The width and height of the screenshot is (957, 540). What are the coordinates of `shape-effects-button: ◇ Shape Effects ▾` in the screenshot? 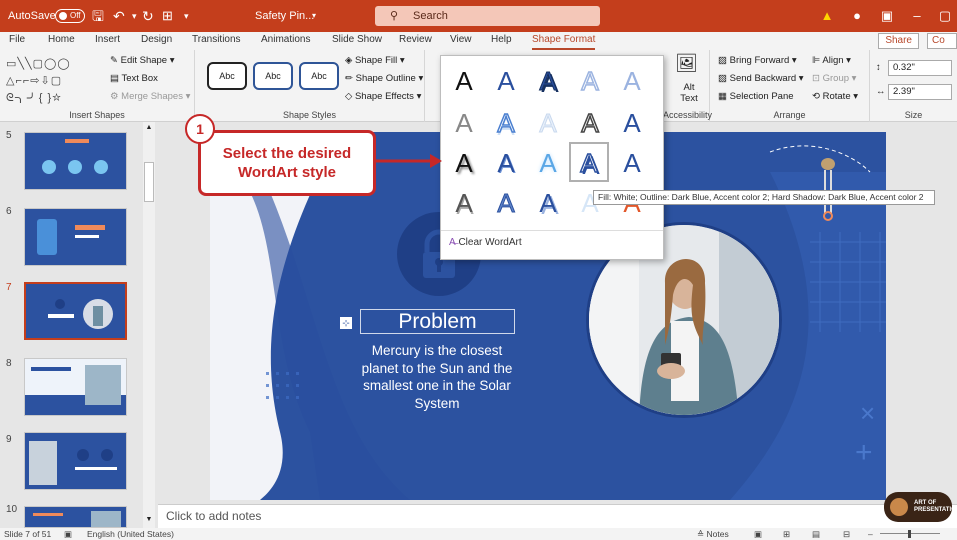 It's located at (383, 97).